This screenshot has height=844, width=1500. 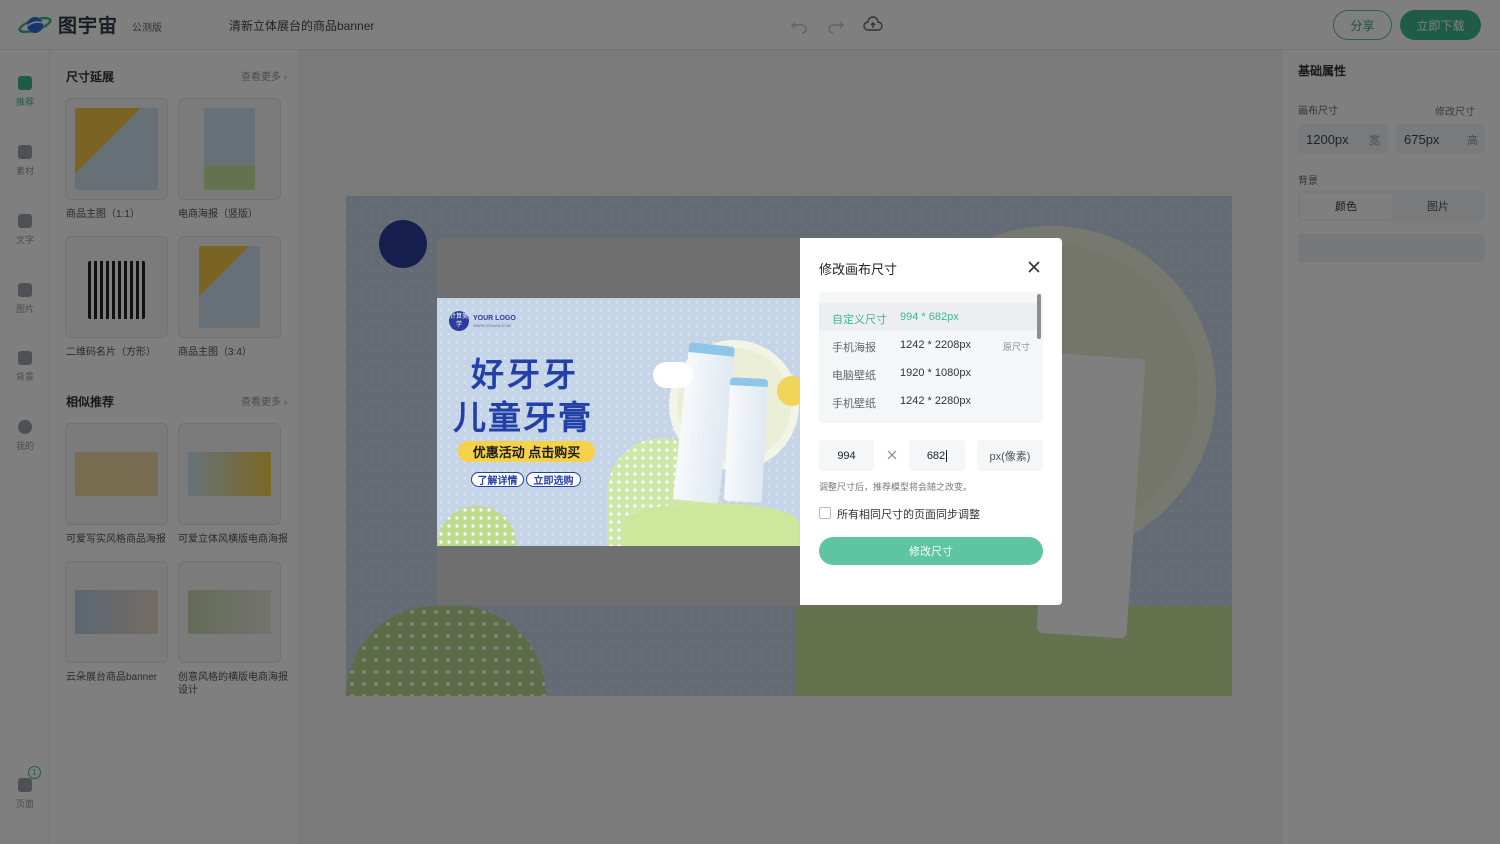 I want to click on banner-title-2: 儿童牙膏, so click(x=523, y=417).